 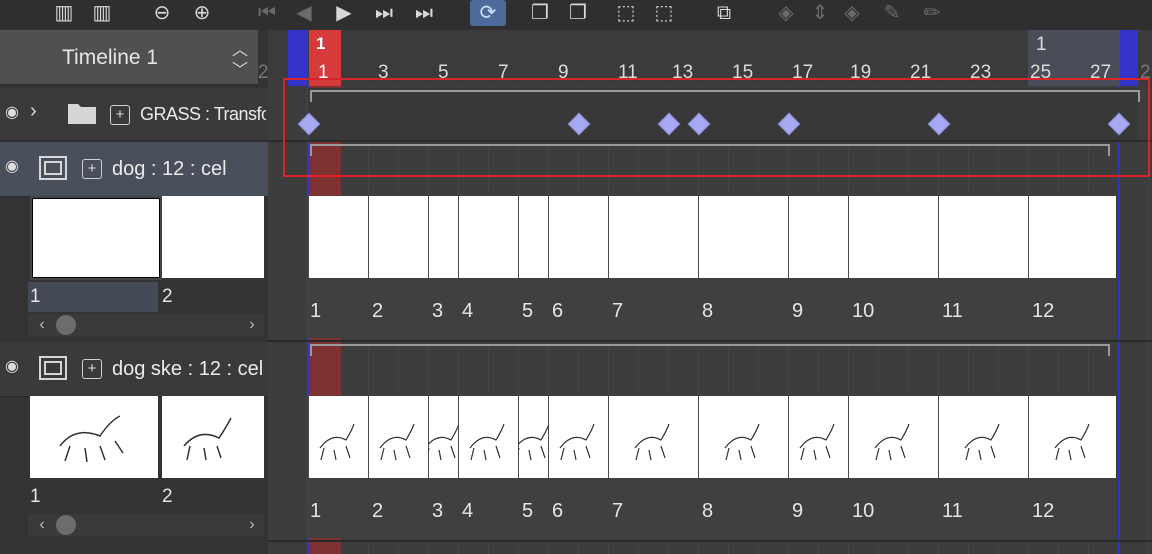 What do you see at coordinates (93, 297) in the screenshot?
I see `thumb-selected-bg` at bounding box center [93, 297].